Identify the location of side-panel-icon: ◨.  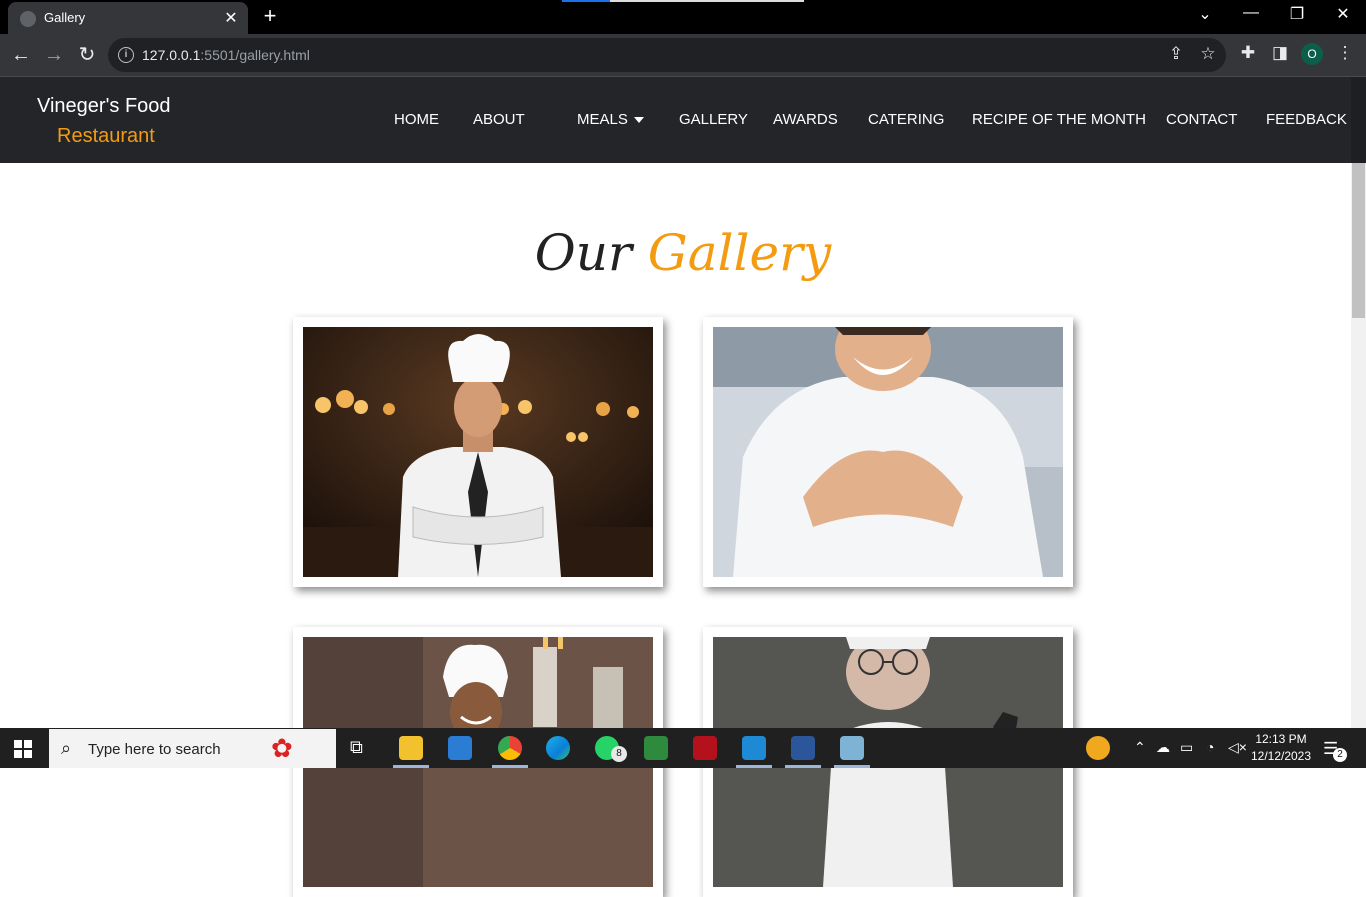
(1280, 53).